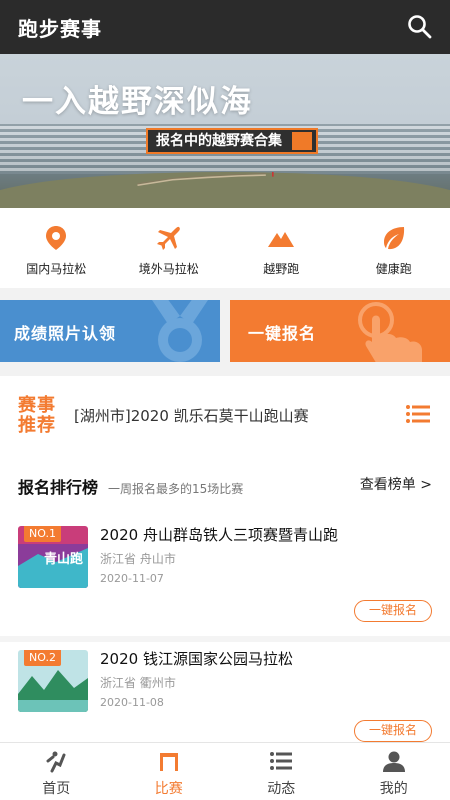 The width and height of the screenshot is (450, 800). I want to click on leaf-icon, so click(393, 238).